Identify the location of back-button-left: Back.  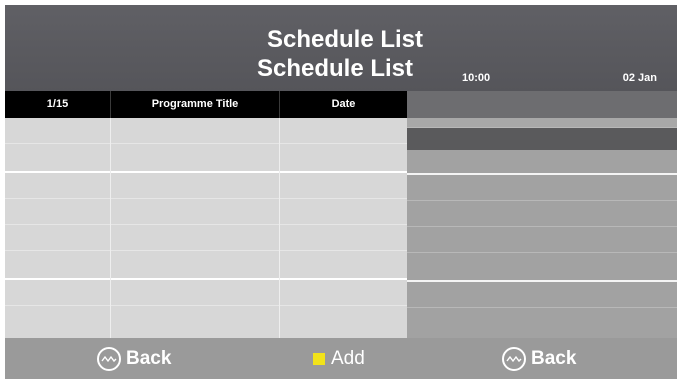
(134, 359).